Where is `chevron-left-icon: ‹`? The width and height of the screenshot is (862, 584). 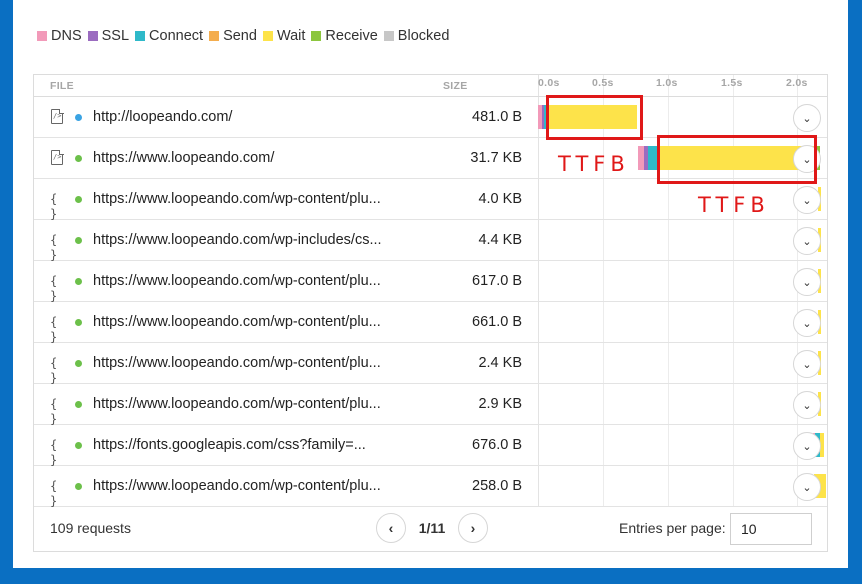
chevron-left-icon: ‹ is located at coordinates (391, 528).